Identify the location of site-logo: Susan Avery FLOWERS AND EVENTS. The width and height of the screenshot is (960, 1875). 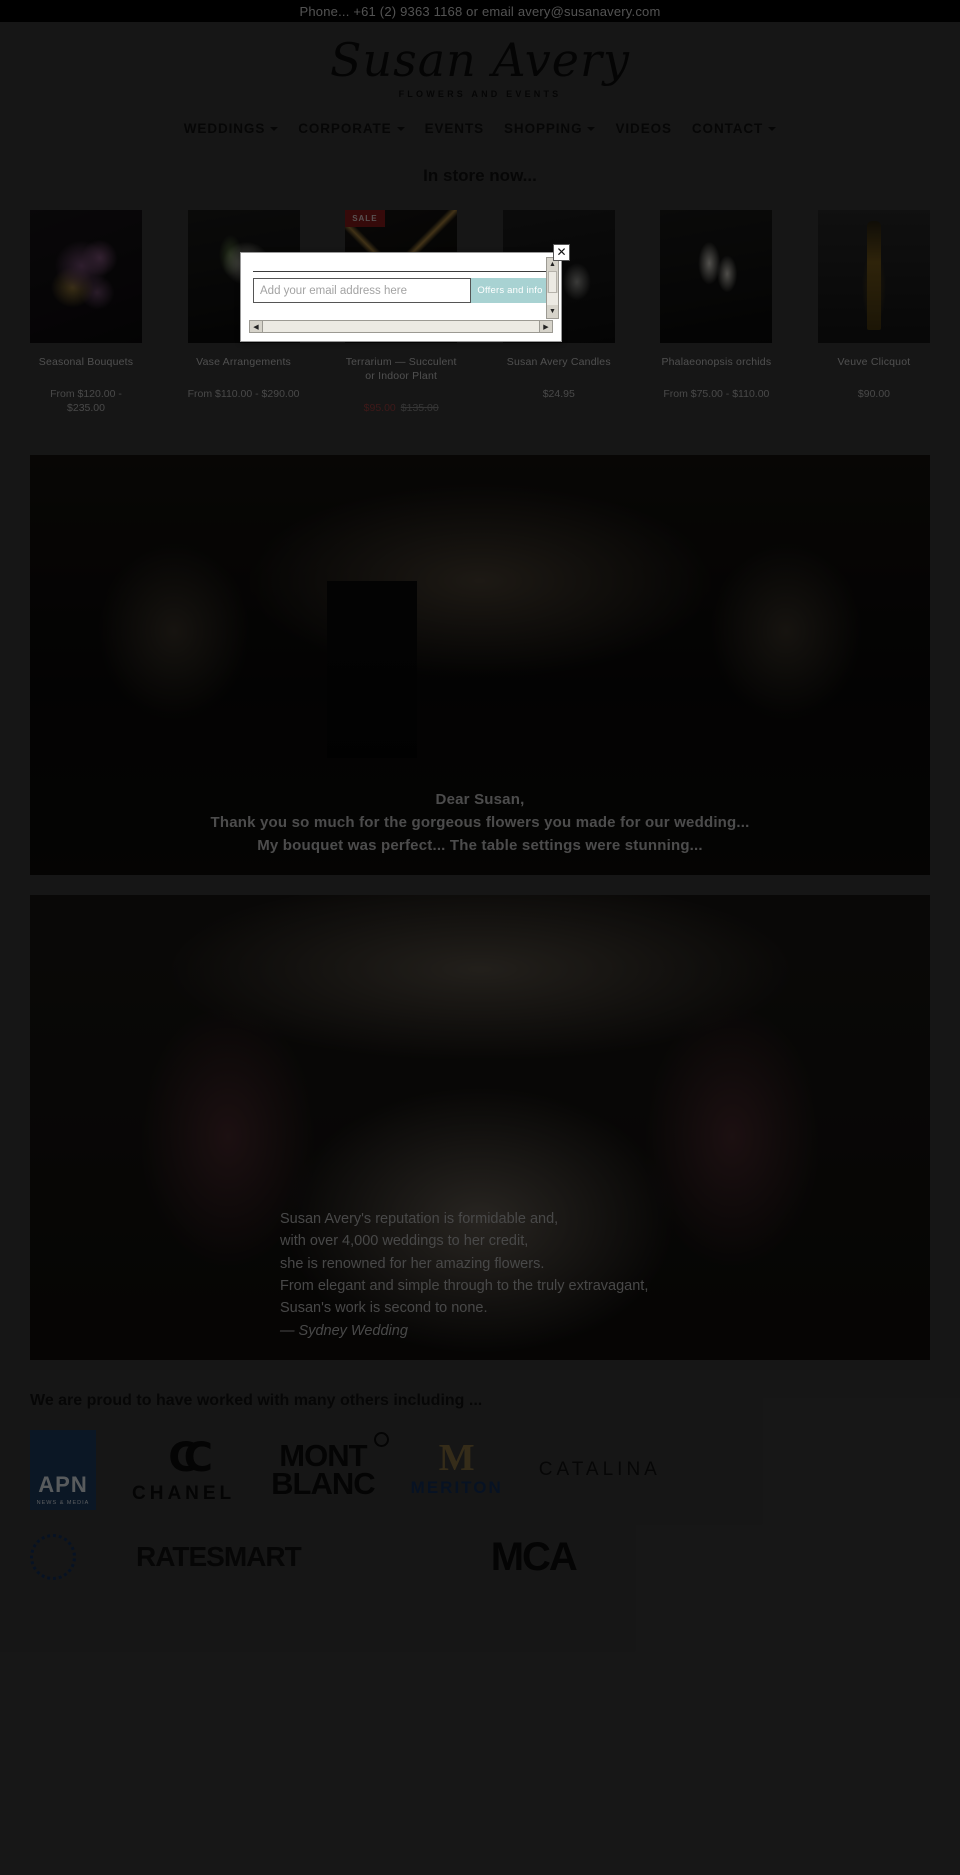
(480, 66).